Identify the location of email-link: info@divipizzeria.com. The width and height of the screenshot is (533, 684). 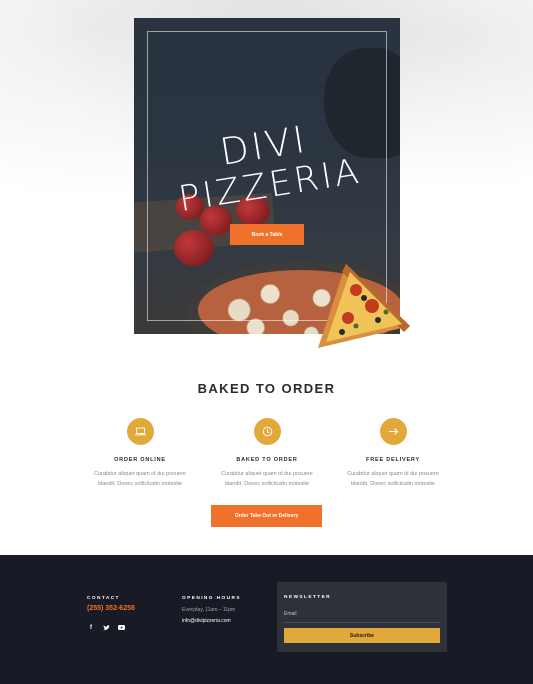
(206, 621).